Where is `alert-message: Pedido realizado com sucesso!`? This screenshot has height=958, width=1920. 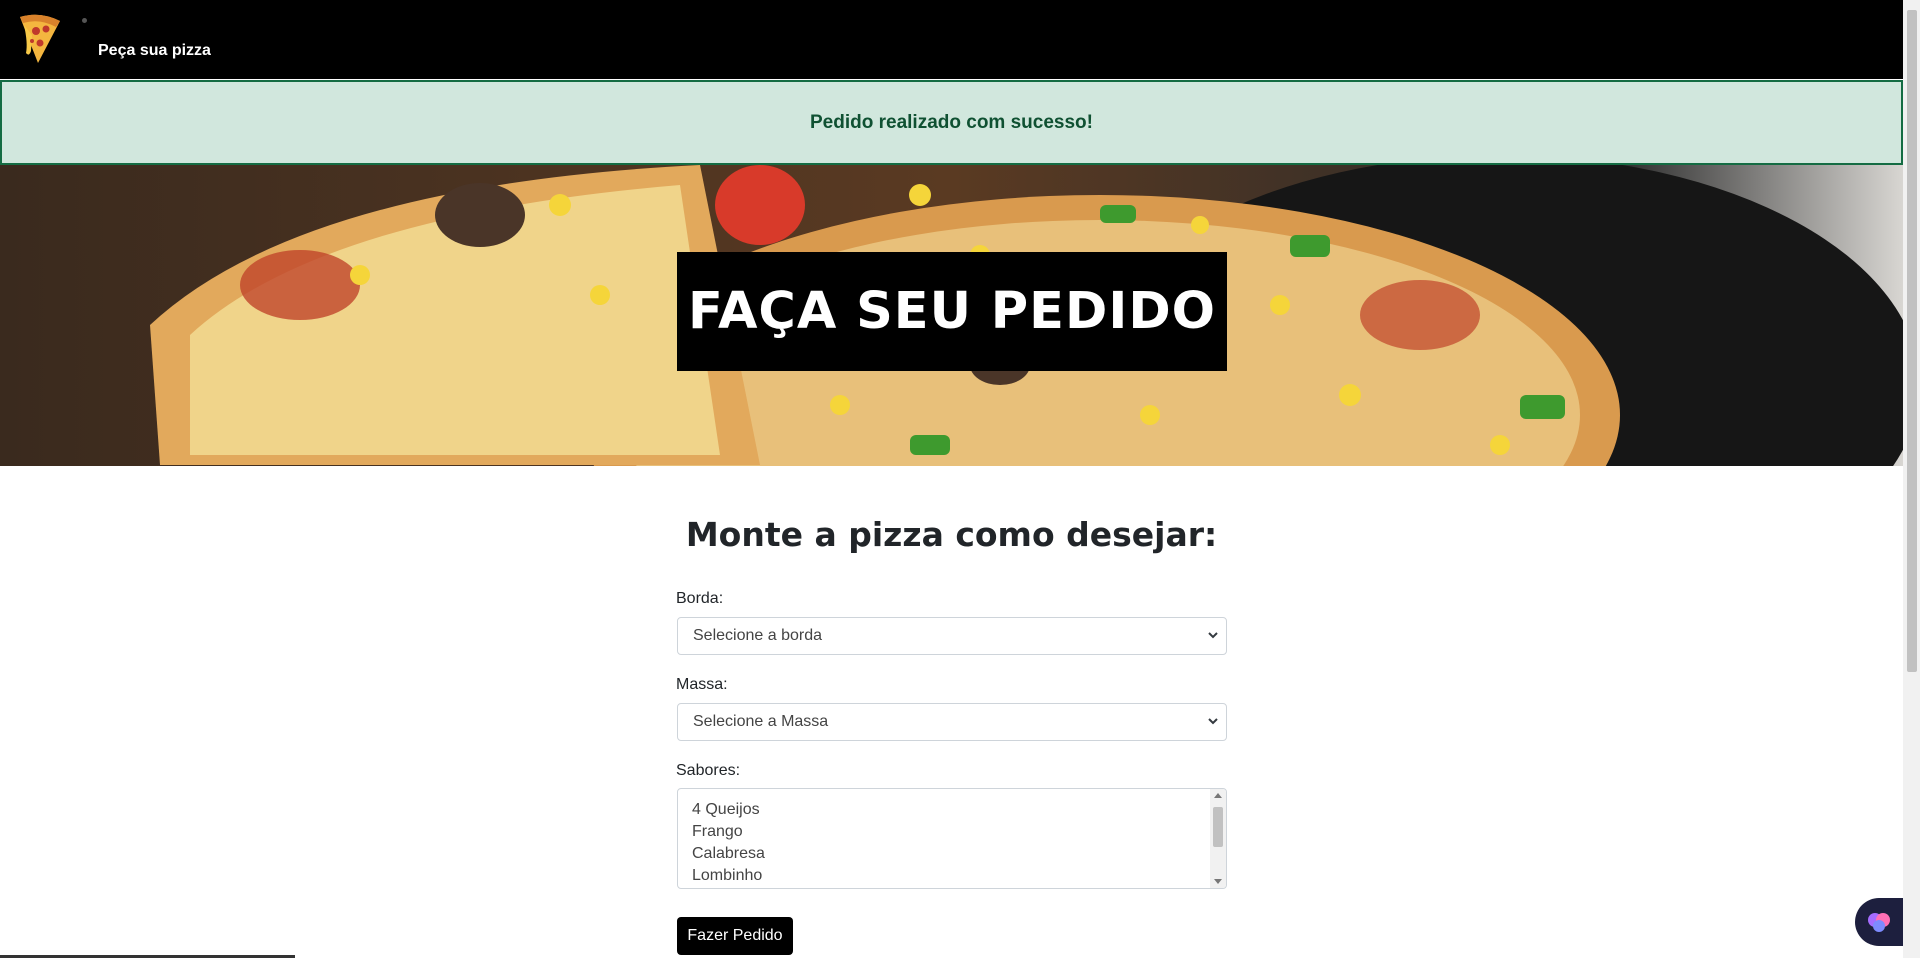 alert-message: Pedido realizado com sucesso! is located at coordinates (951, 122).